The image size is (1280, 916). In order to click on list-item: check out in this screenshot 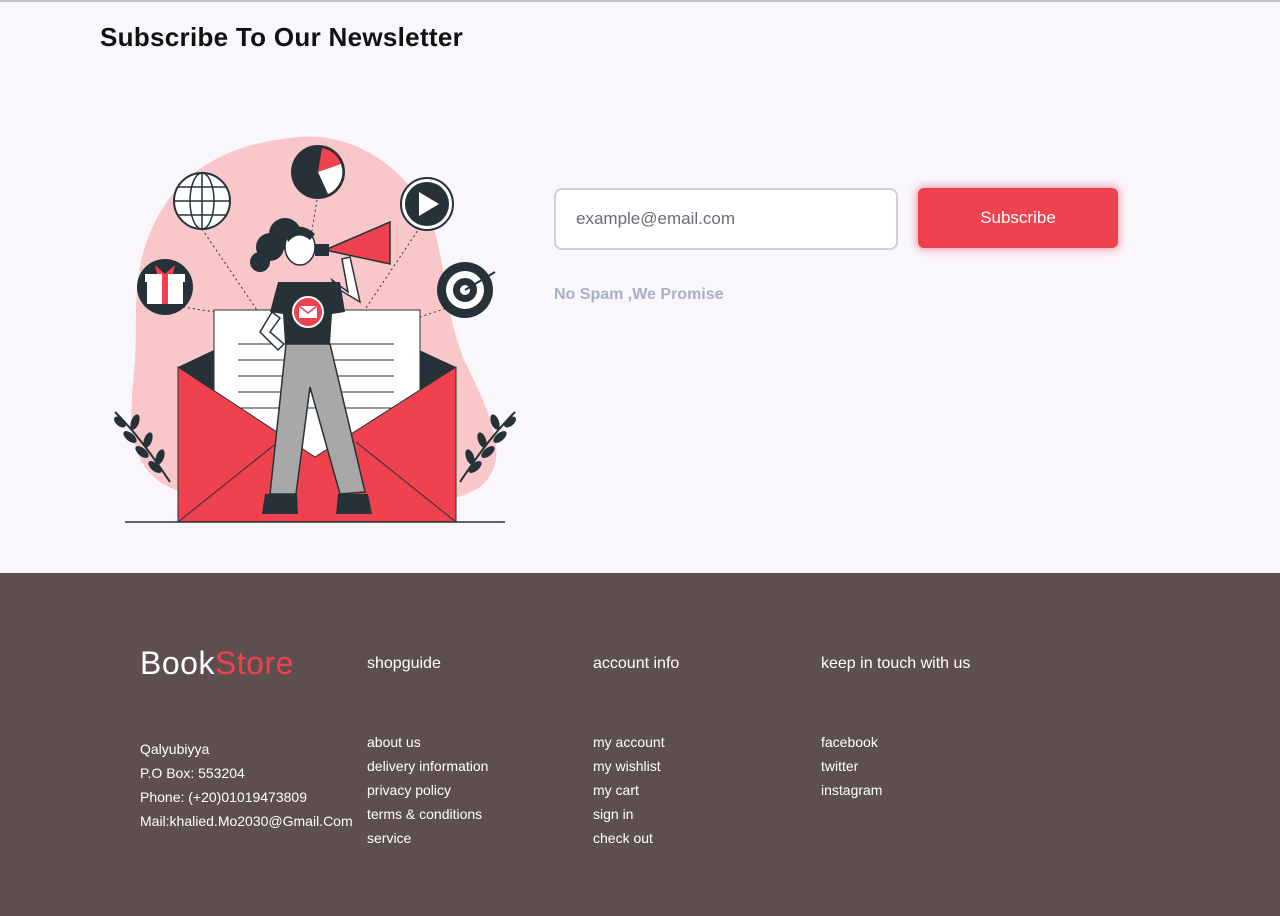, I will do `click(629, 838)`.